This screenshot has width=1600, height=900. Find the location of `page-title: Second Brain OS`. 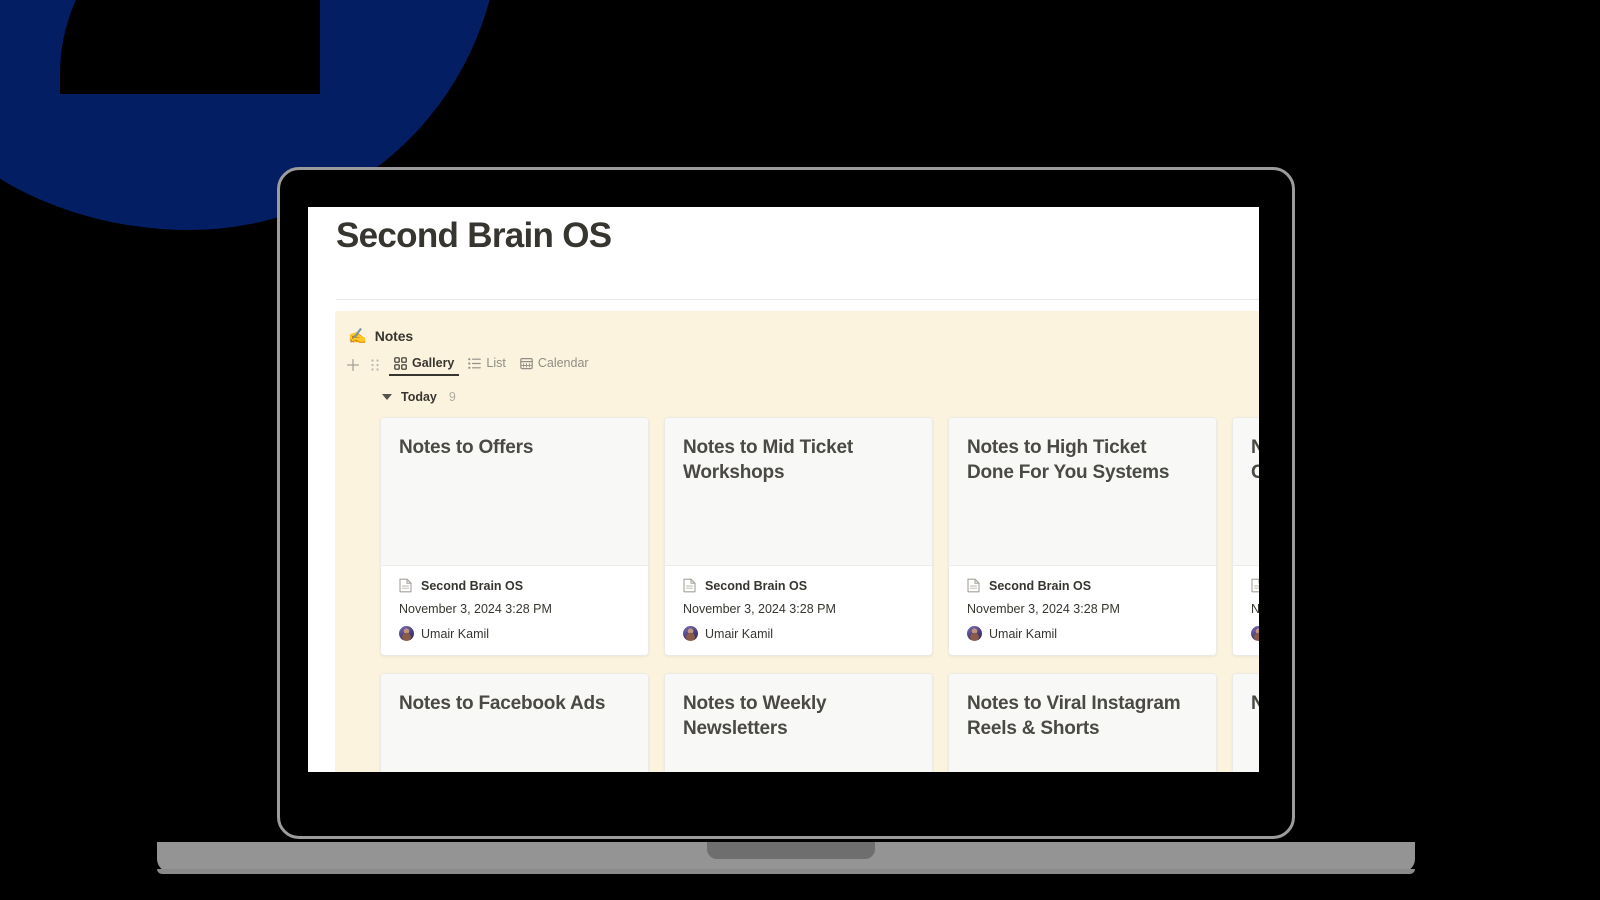

page-title: Second Brain OS is located at coordinates (474, 235).